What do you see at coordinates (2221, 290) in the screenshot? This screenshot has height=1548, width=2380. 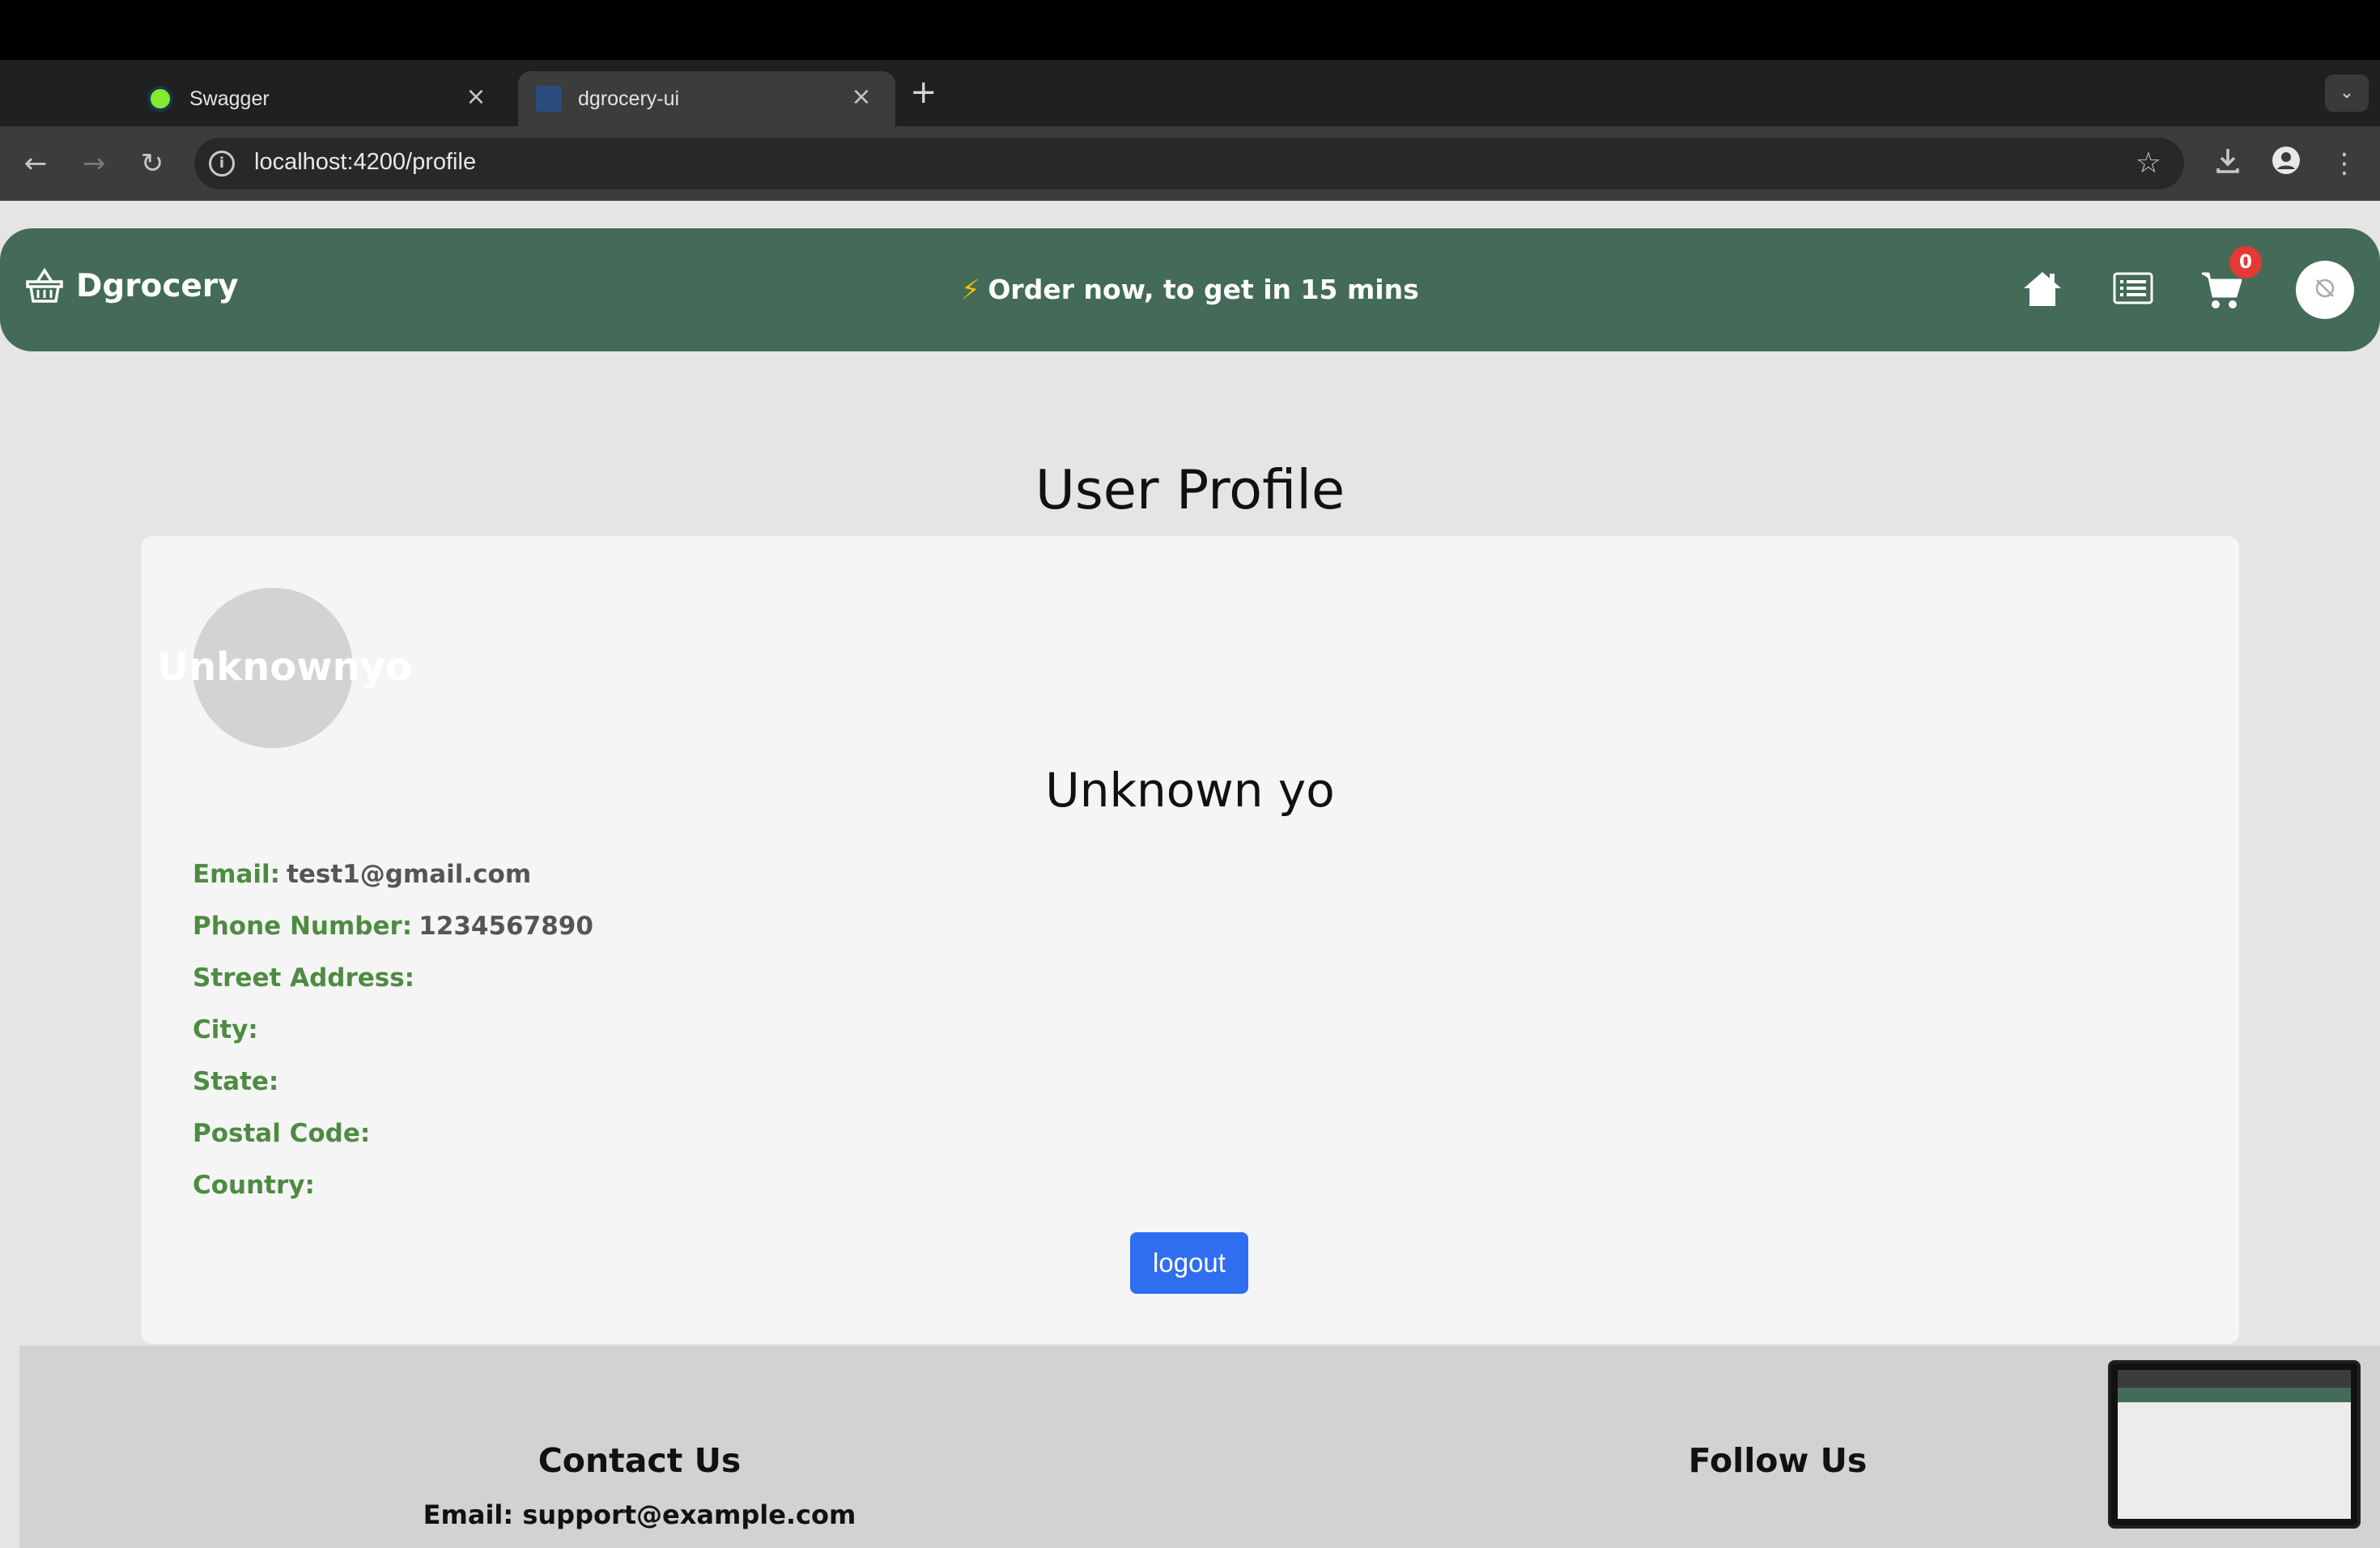 I see `cart-icon` at bounding box center [2221, 290].